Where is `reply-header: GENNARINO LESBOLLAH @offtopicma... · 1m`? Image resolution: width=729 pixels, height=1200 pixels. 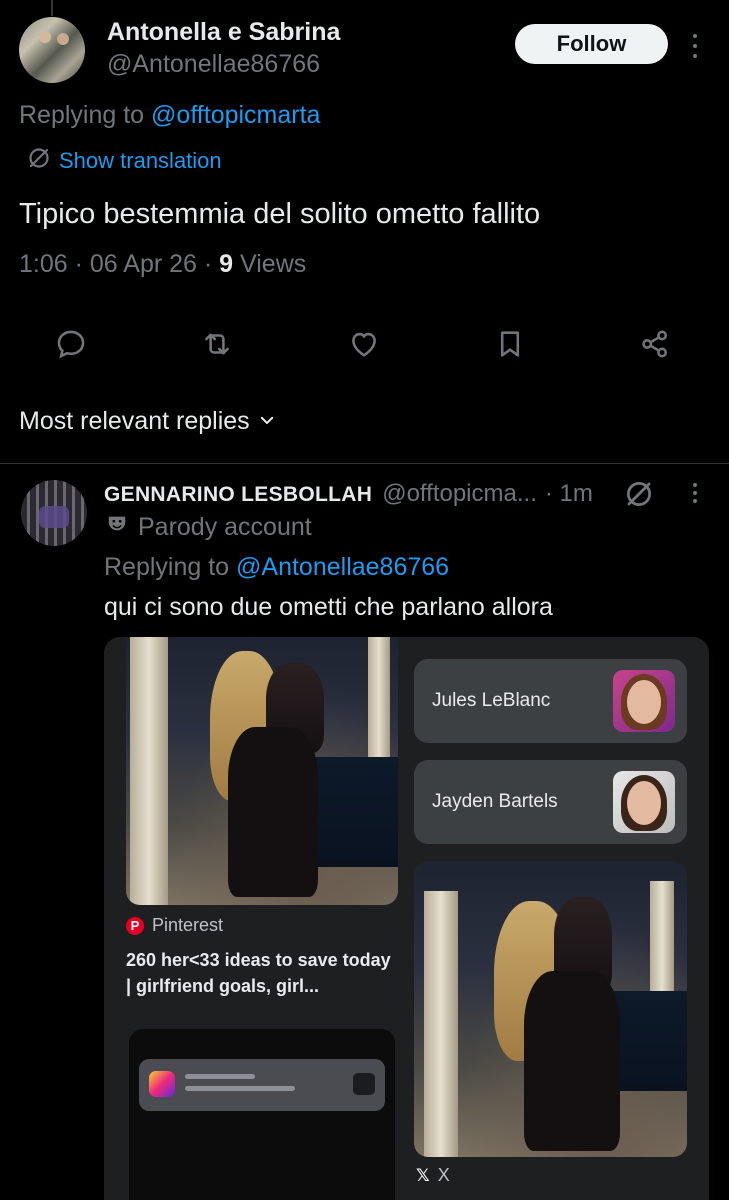 reply-header: GENNARINO LESBOLLAH @offtopicma... · 1m is located at coordinates (348, 494).